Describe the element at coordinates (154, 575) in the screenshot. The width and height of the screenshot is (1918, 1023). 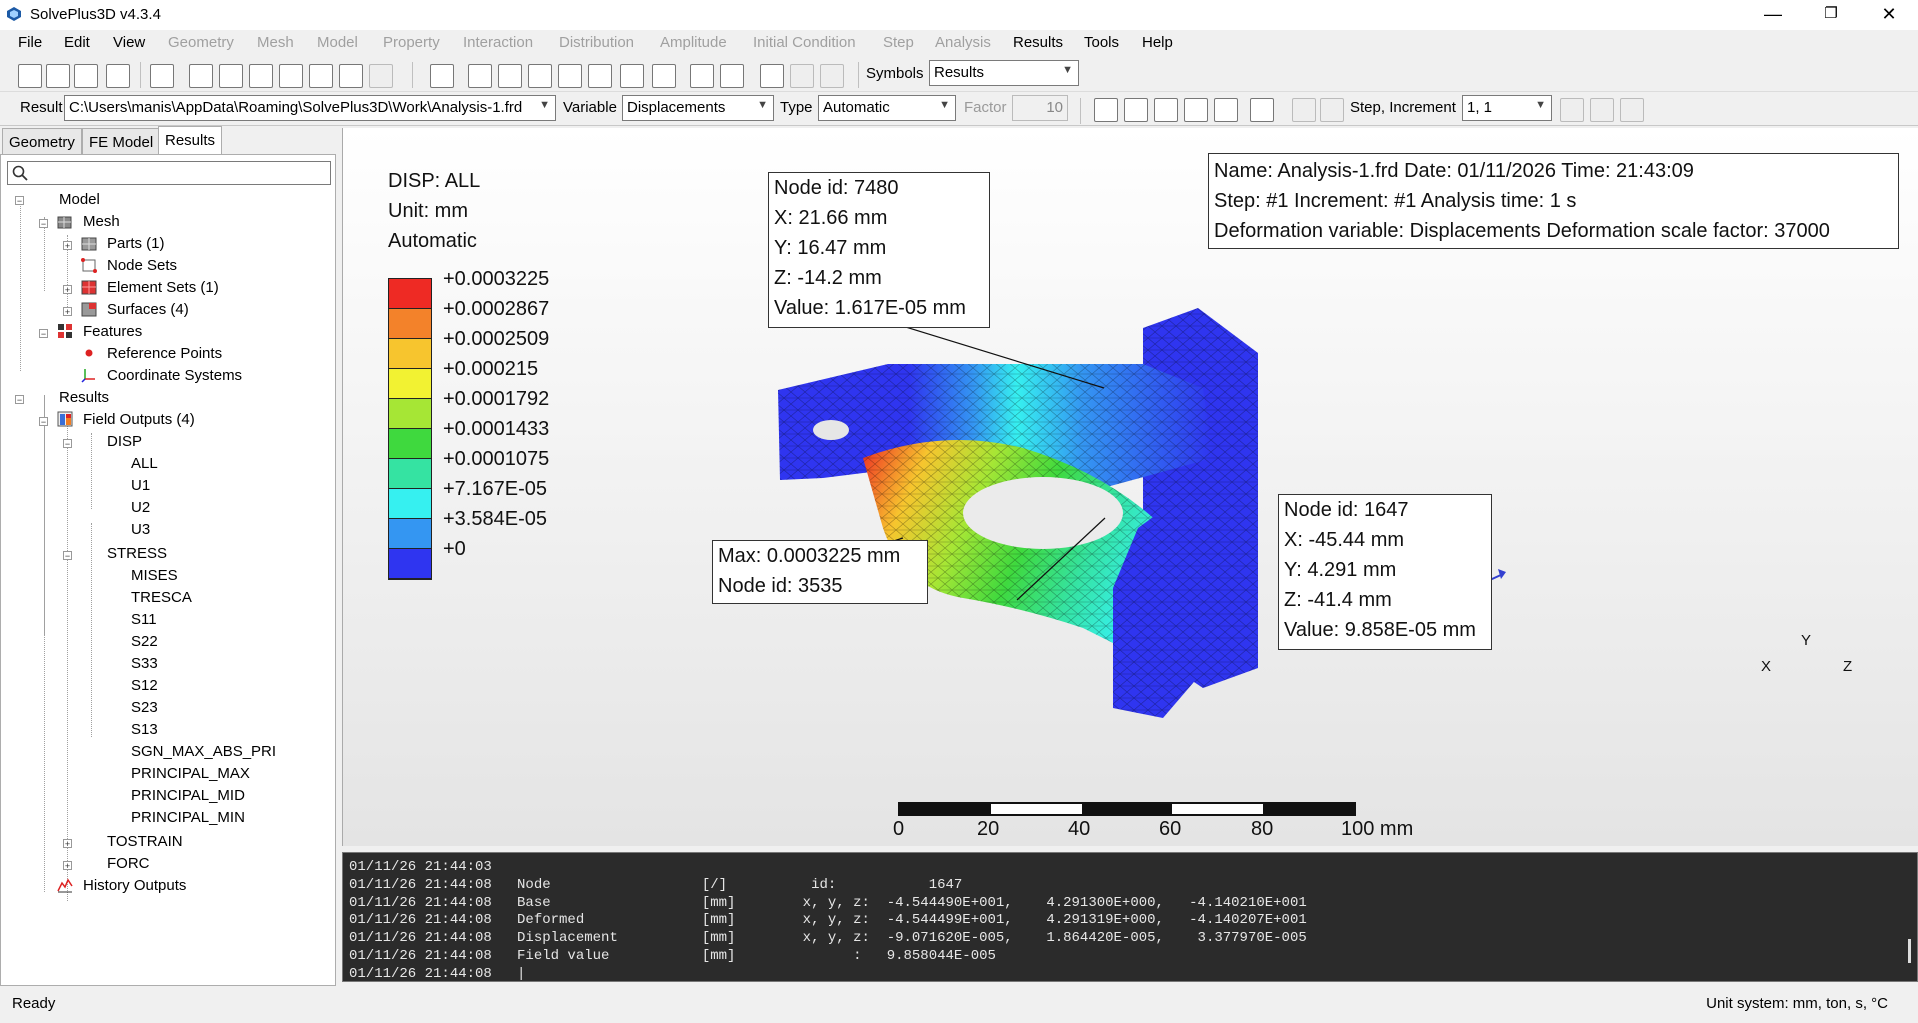
I see `tree-item-mises: MISES` at that location.